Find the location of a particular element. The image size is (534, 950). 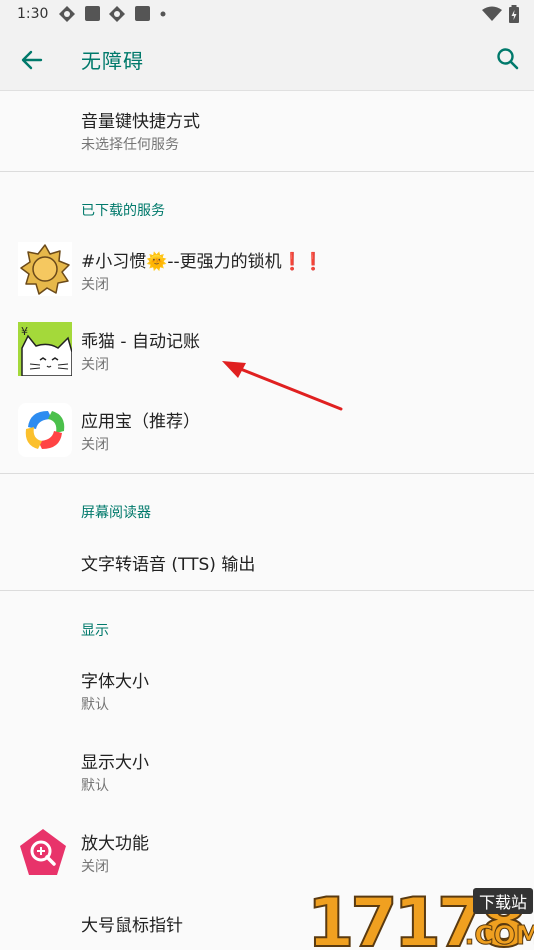

item-title: 文字转语音 (TTS) 输出 is located at coordinates (168, 565).